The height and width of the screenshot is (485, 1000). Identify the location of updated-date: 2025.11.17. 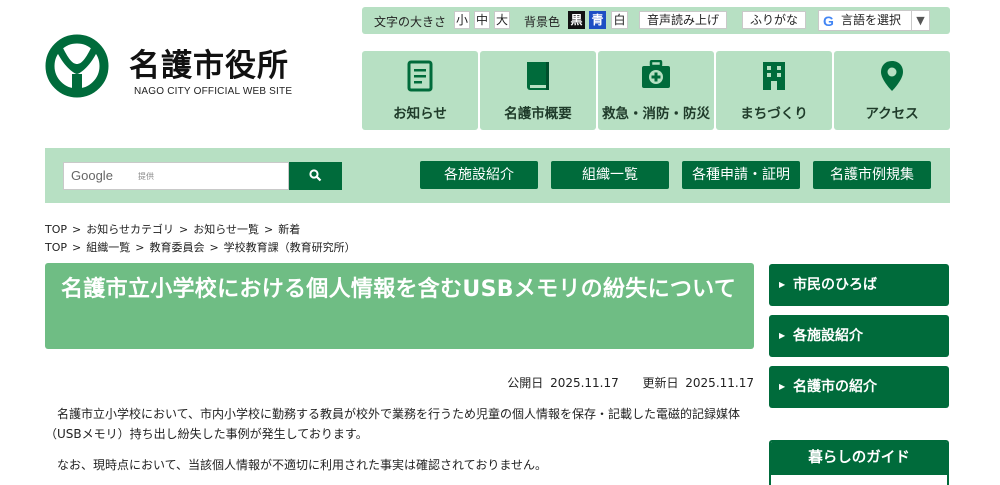
(719, 383).